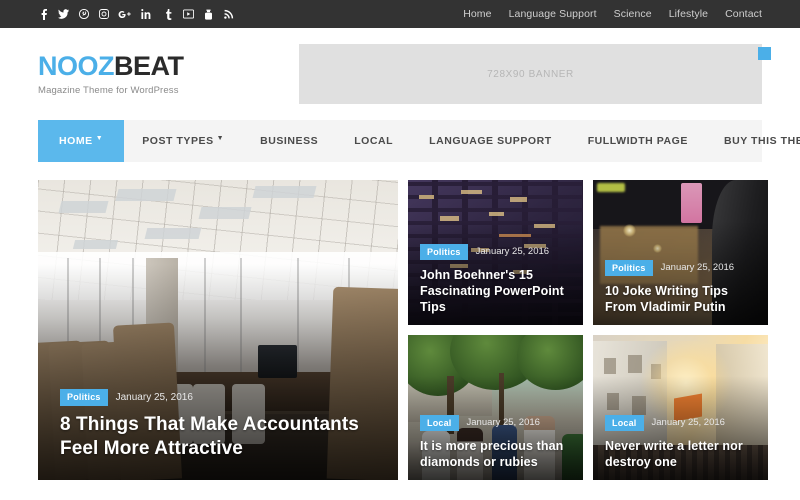 This screenshot has width=800, height=500. What do you see at coordinates (764, 53) in the screenshot?
I see `banner-close-chip` at bounding box center [764, 53].